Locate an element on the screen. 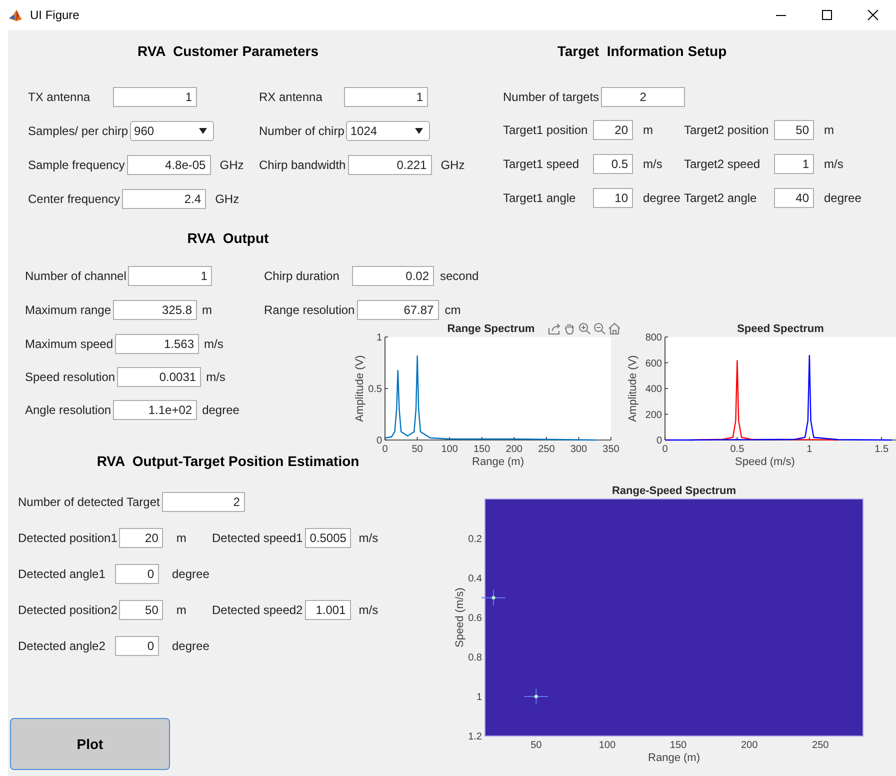 The width and height of the screenshot is (896, 776). input-field: 325.8 is located at coordinates (155, 310).